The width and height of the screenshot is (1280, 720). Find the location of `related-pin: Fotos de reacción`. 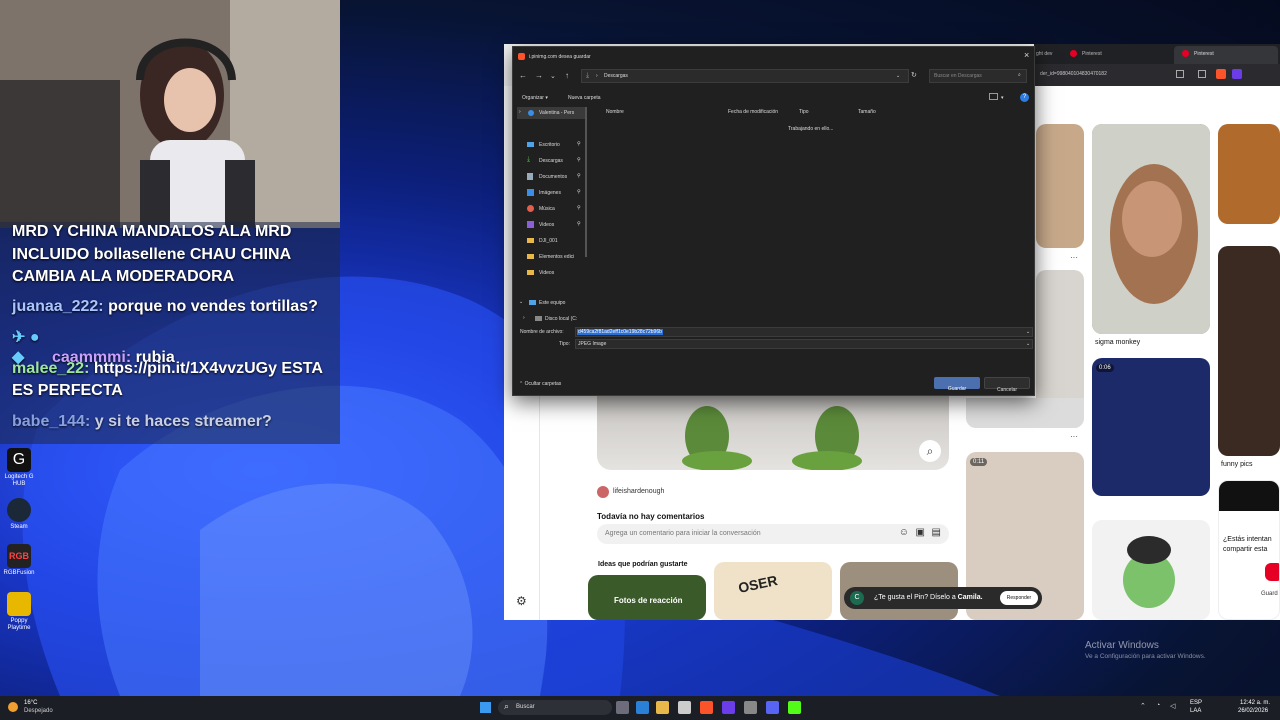

related-pin: Fotos de reacción is located at coordinates (647, 597).